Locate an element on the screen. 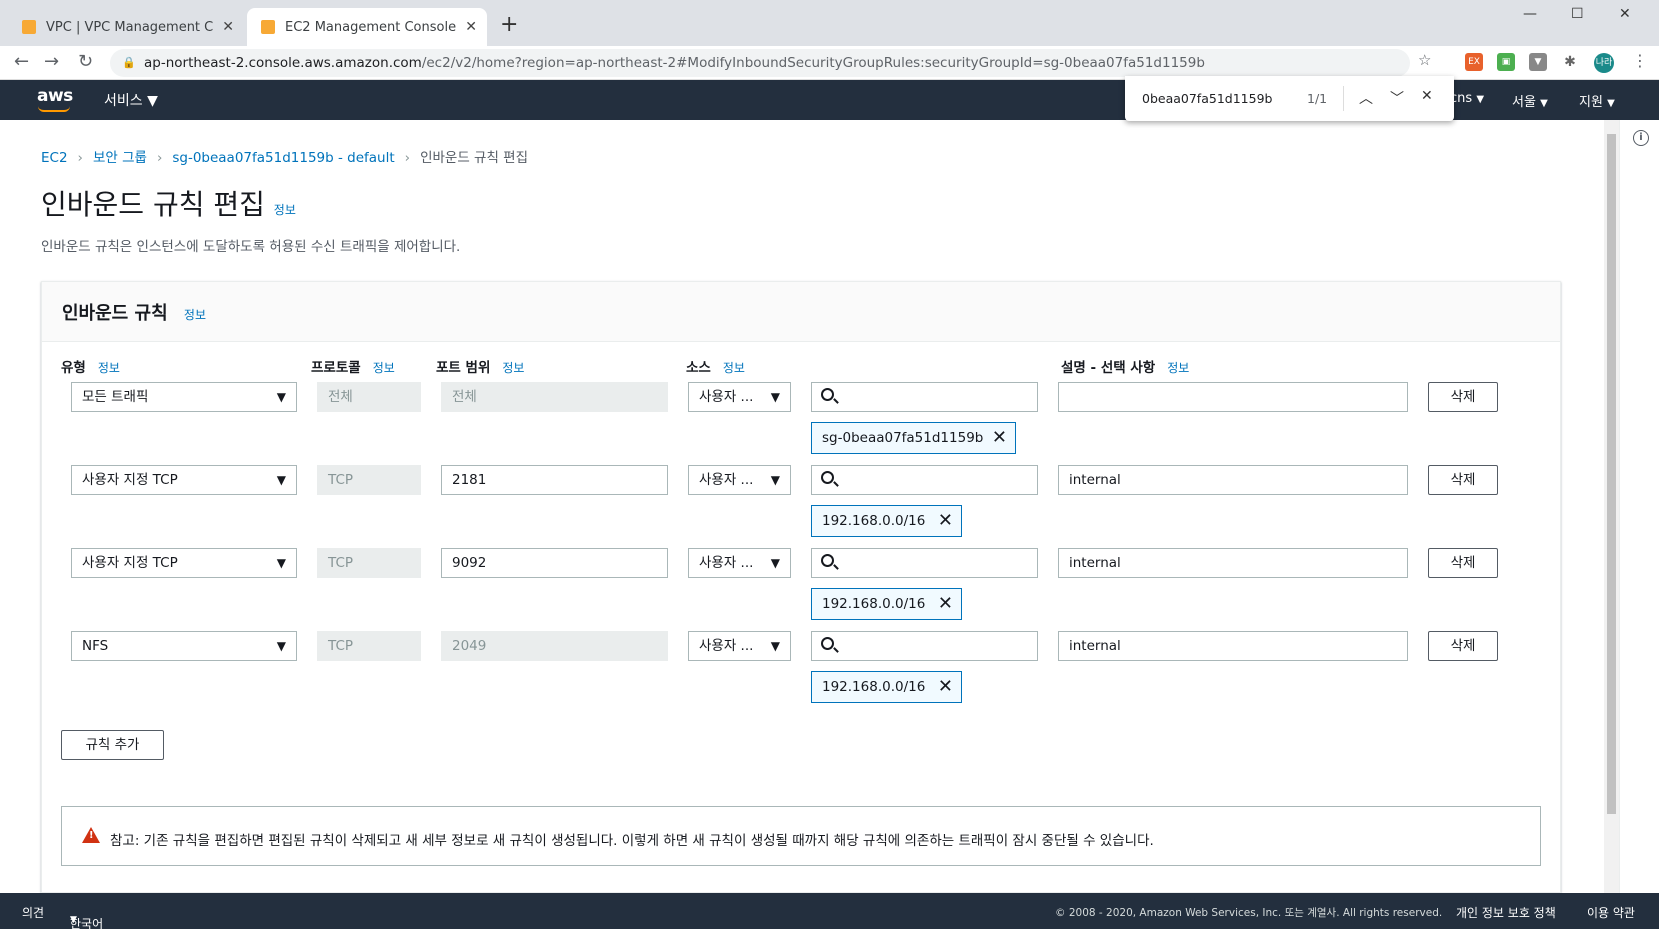  page-scrollbar is located at coordinates (1611, 506).